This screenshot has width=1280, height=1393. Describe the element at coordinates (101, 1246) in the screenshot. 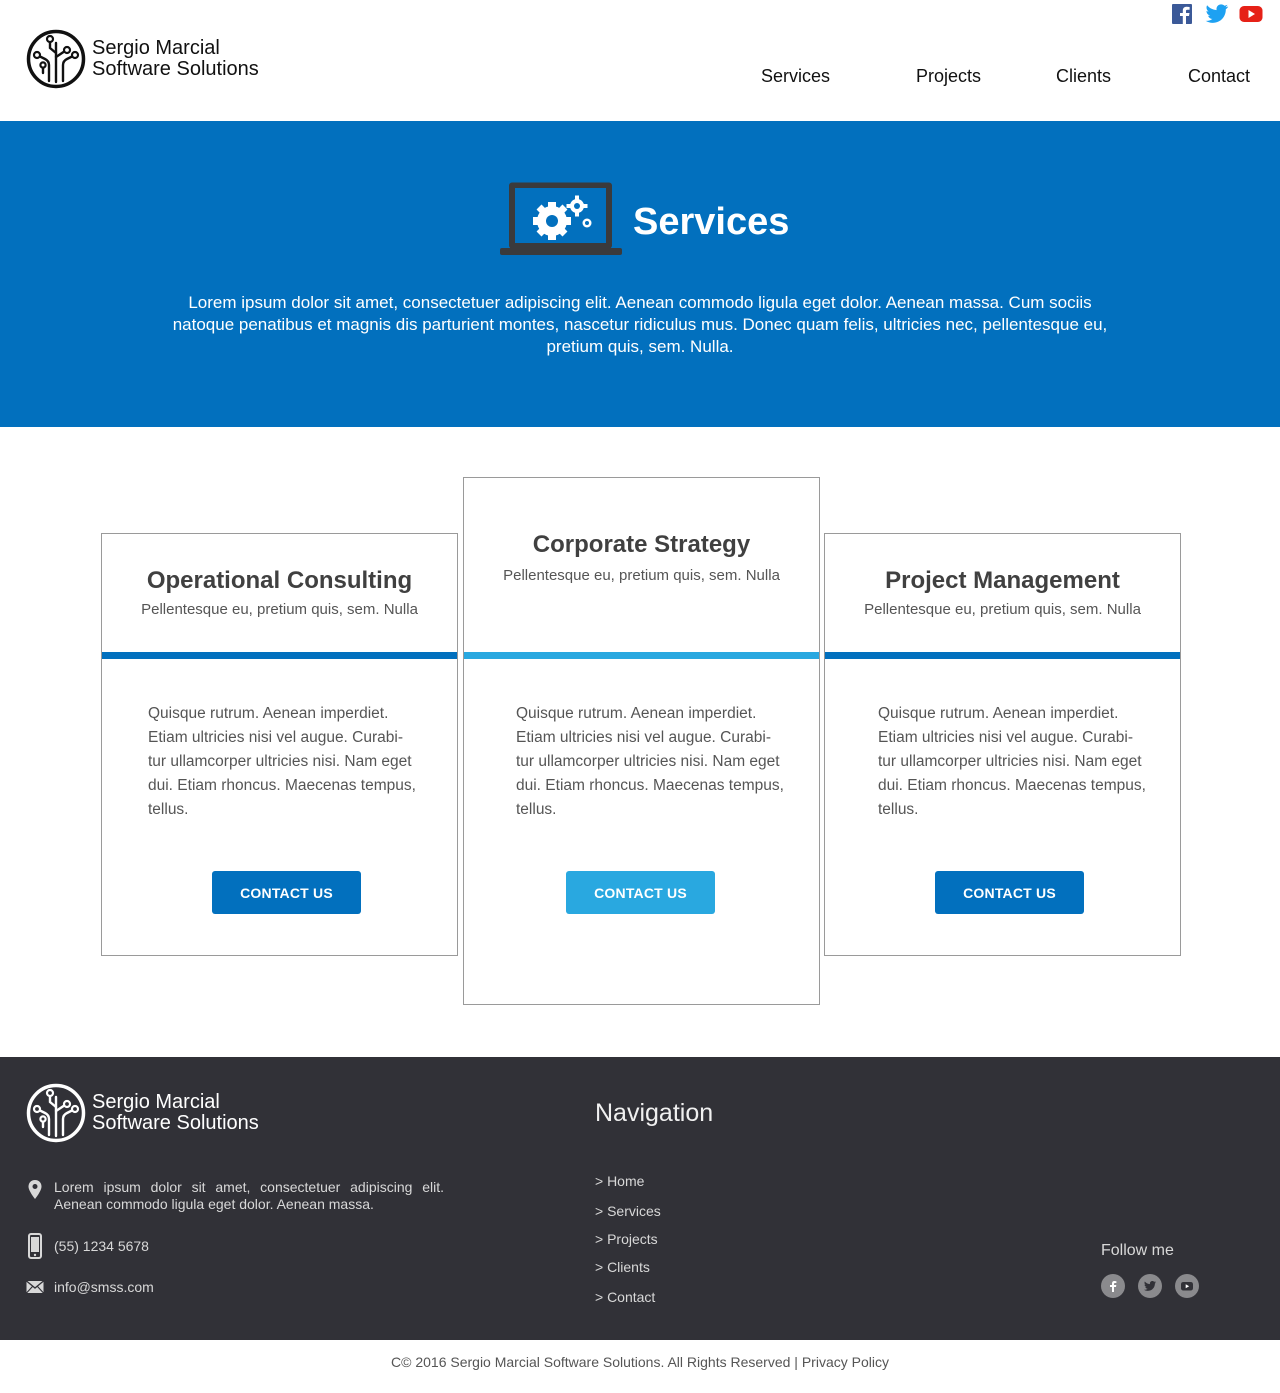

I see `footer-phone-text: (55) 1234 5678` at that location.